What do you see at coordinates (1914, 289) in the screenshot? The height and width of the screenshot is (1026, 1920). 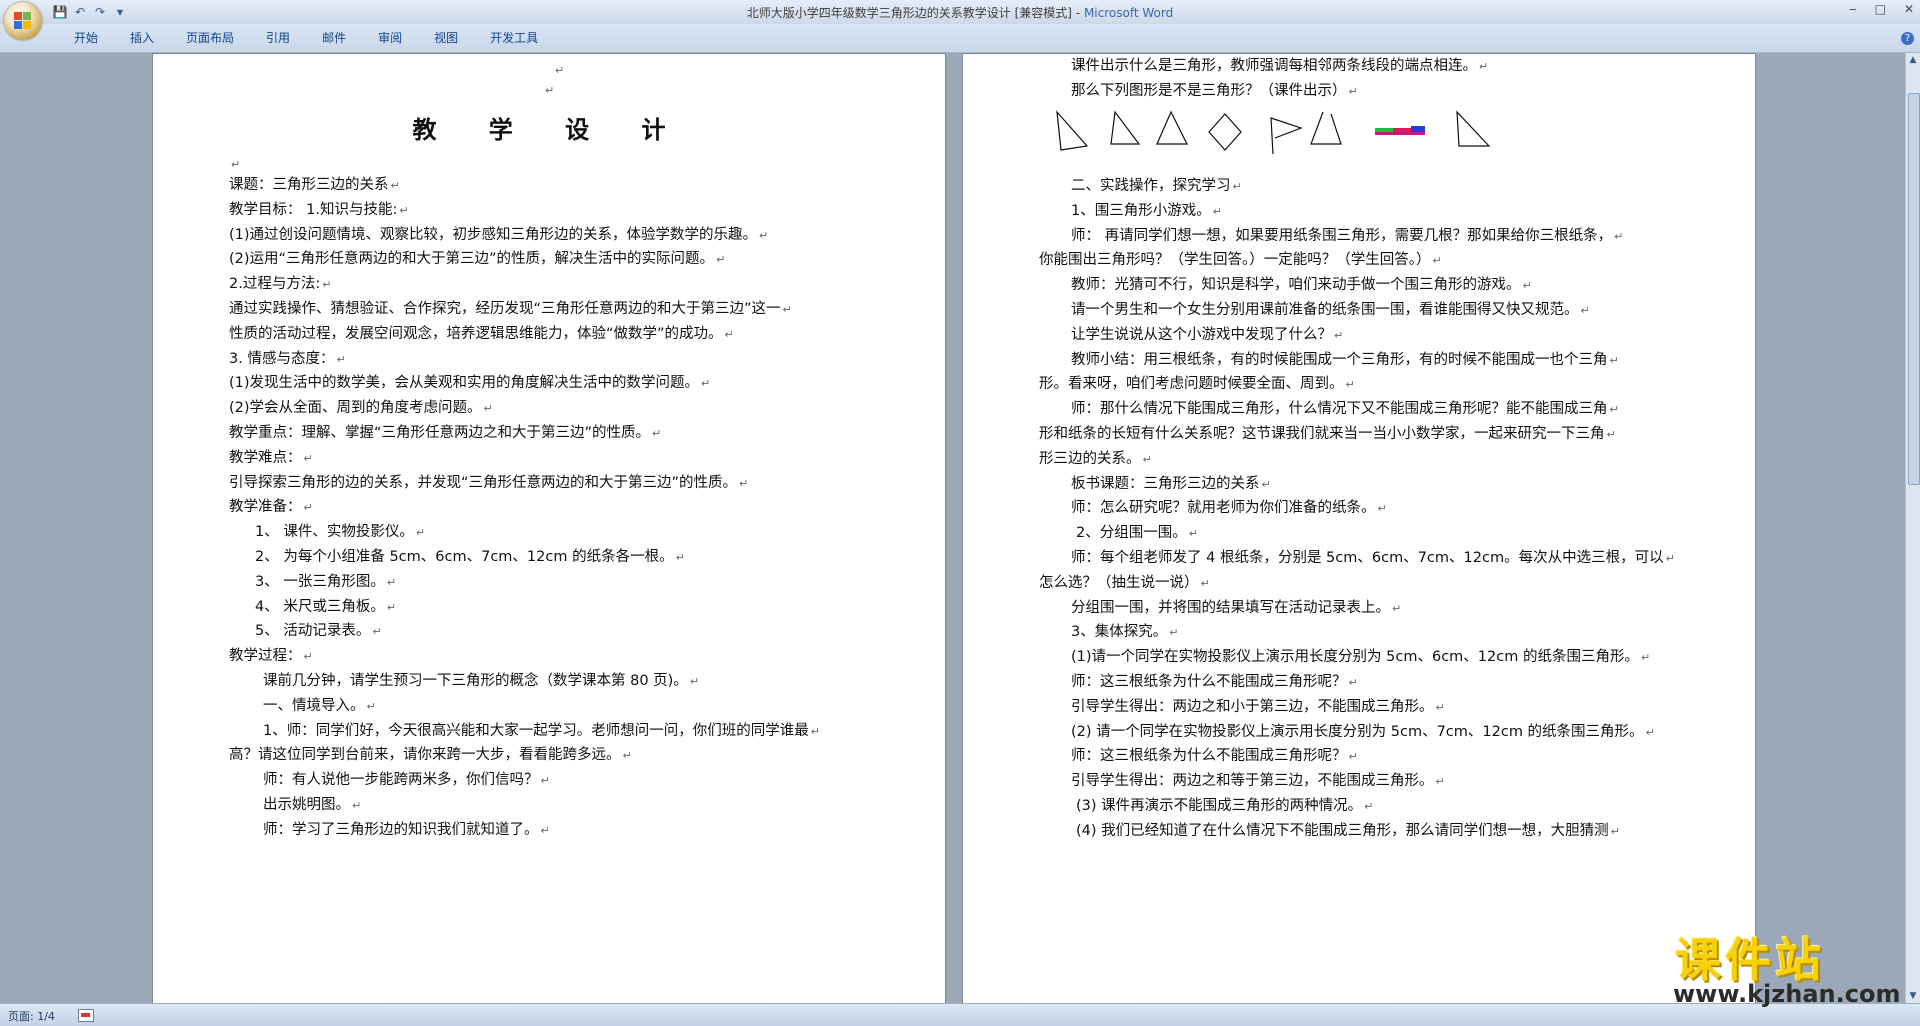 I see `scrollbar-thumb` at bounding box center [1914, 289].